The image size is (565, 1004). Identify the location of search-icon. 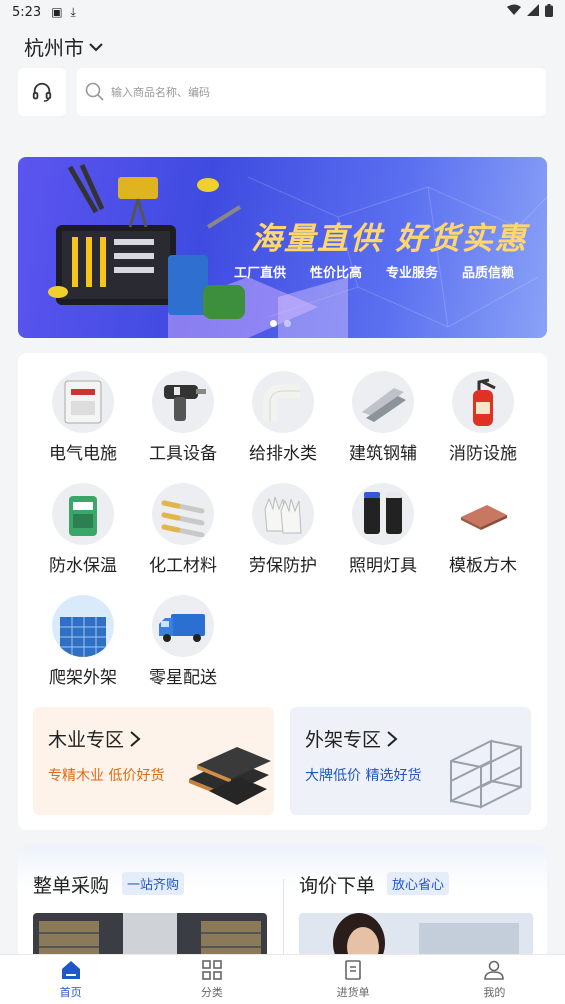
(94, 91).